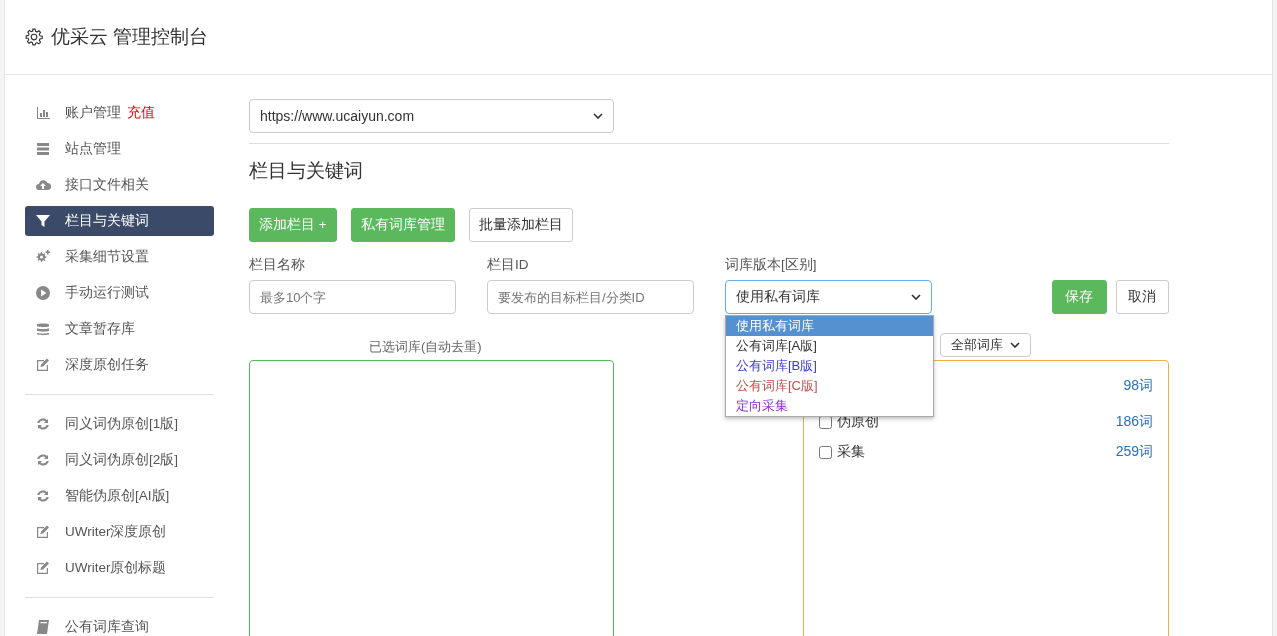 This screenshot has height=636, width=1277. Describe the element at coordinates (93, 113) in the screenshot. I see `sidebar-label: 账户管理` at that location.